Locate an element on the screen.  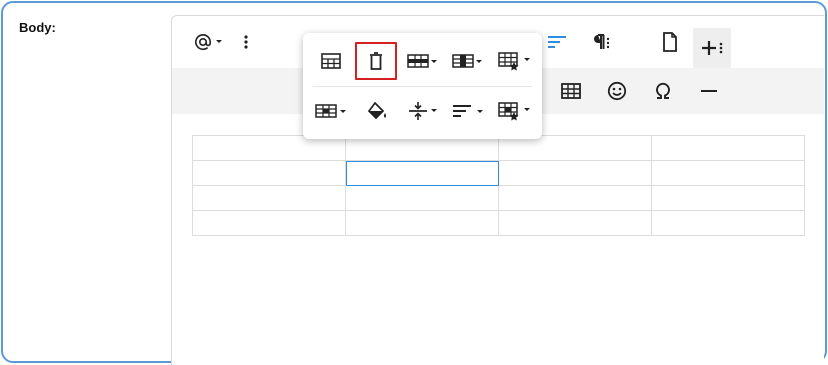
more-options-button is located at coordinates (246, 42).